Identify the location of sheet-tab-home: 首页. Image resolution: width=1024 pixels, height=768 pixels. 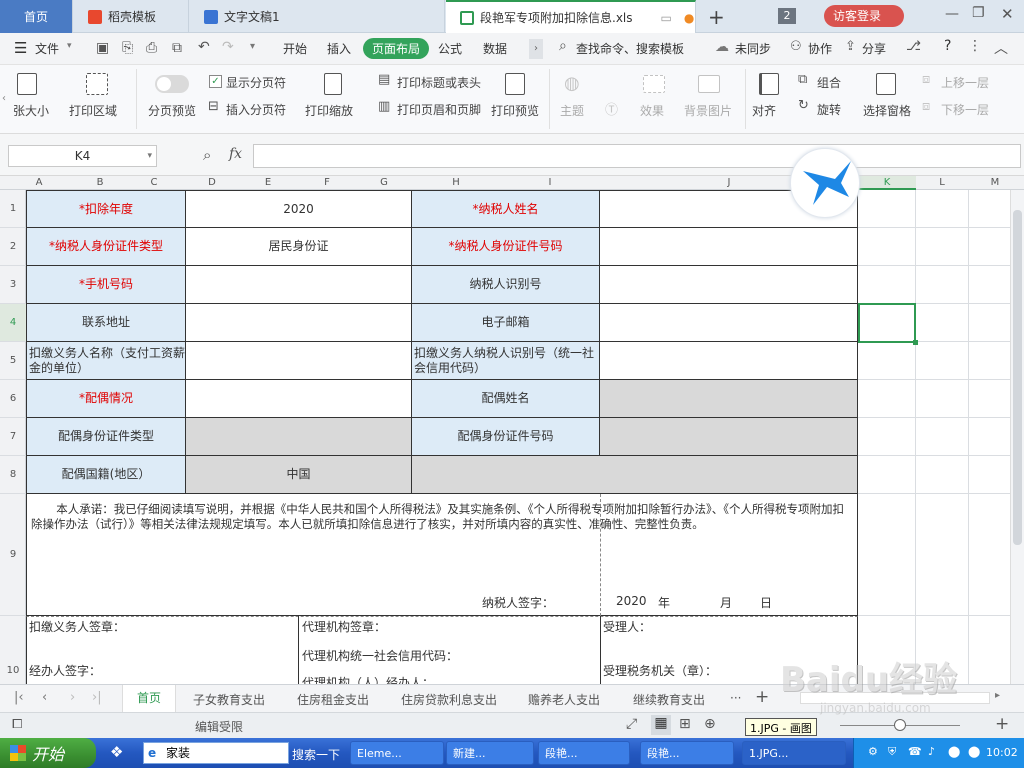
(149, 698).